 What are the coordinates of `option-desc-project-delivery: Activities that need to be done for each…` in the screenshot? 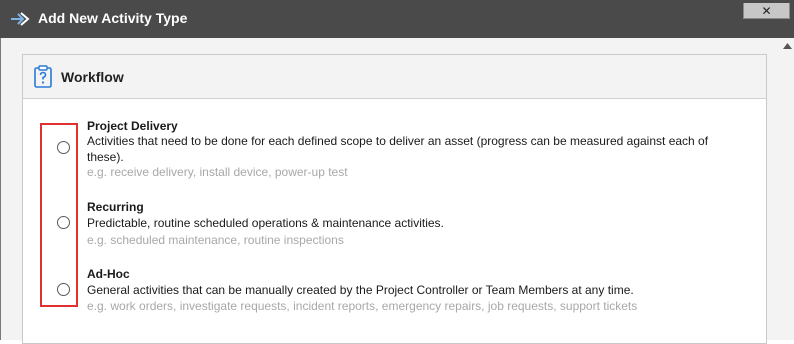 It's located at (398, 149).